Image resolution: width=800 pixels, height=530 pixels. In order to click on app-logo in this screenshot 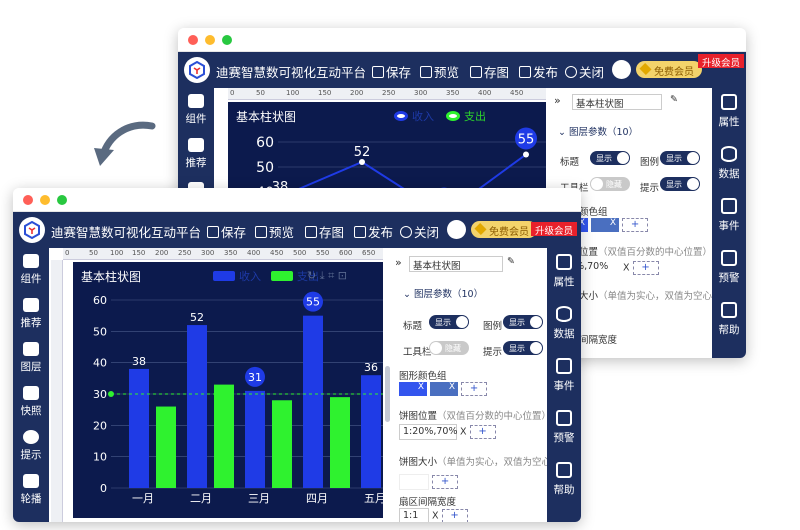, I will do `click(32, 230)`.